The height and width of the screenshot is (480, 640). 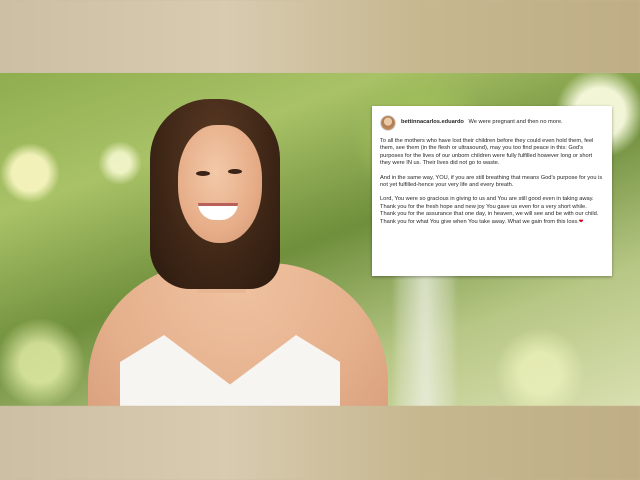 What do you see at coordinates (203, 173) in the screenshot?
I see `left-eye` at bounding box center [203, 173].